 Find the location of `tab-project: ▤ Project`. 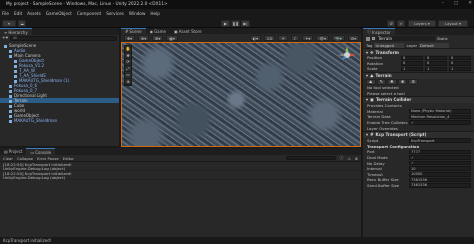

tab-project: ▤ Project is located at coordinates (13, 151).